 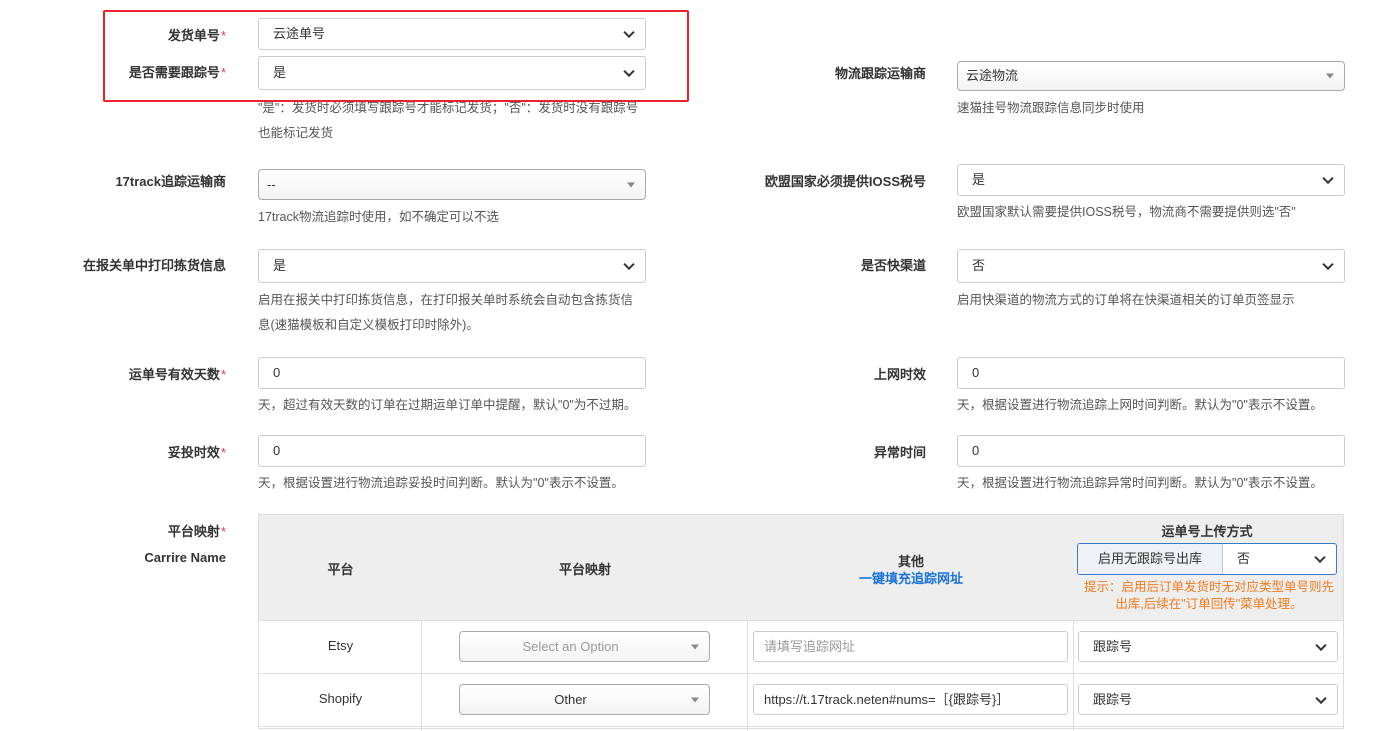 What do you see at coordinates (177, 72) in the screenshot?
I see `need-tracking-label: 是否需要跟踪号*` at bounding box center [177, 72].